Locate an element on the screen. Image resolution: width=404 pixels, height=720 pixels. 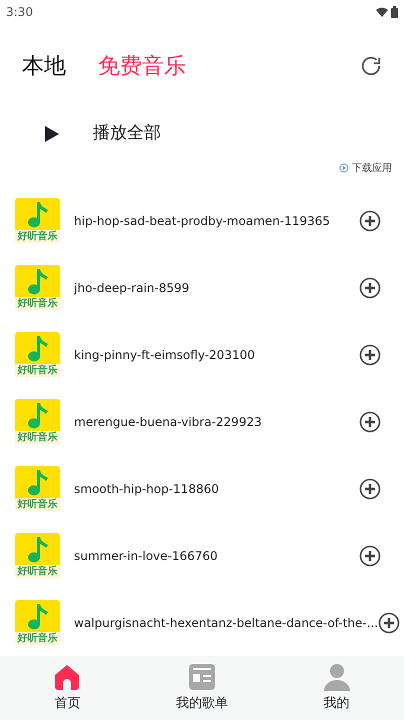
play-all-button: 播放全部 is located at coordinates (127, 134).